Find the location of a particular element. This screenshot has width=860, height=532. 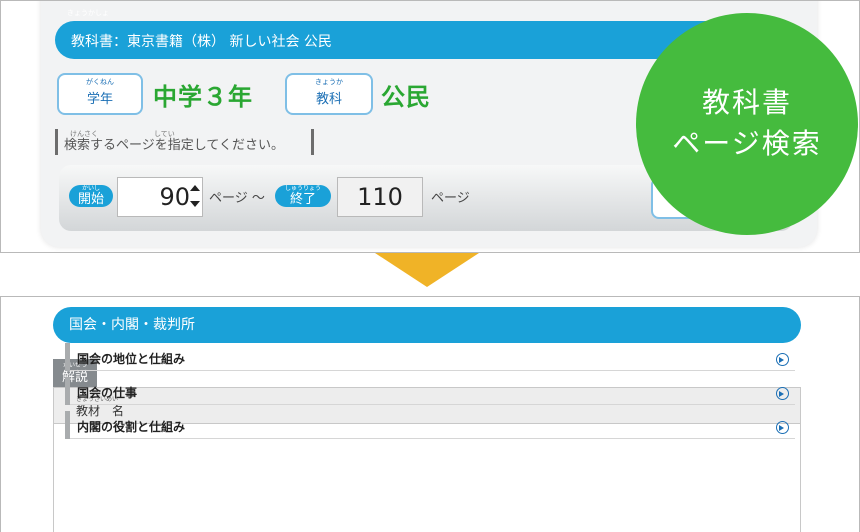

list-item: 国会の仕事 is located at coordinates (430, 391).